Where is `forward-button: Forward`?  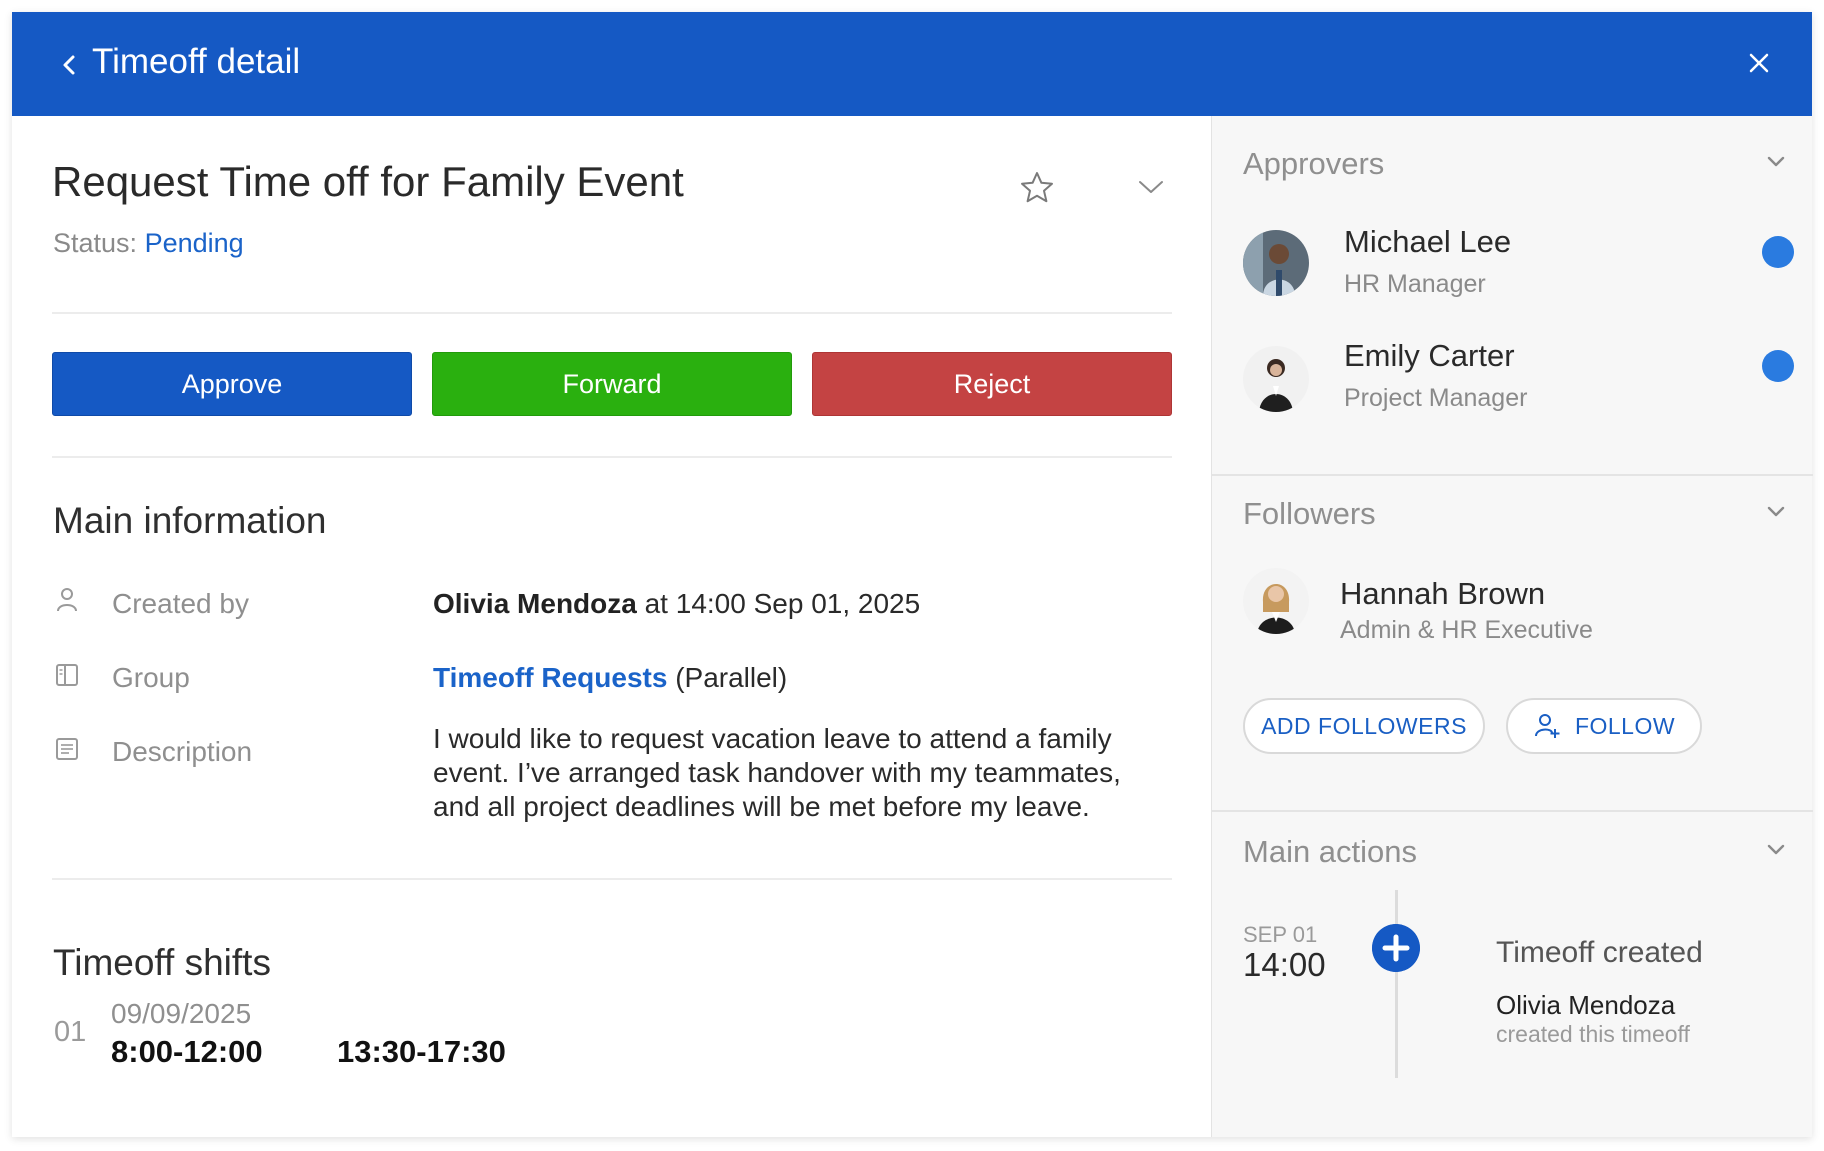
forward-button: Forward is located at coordinates (612, 384).